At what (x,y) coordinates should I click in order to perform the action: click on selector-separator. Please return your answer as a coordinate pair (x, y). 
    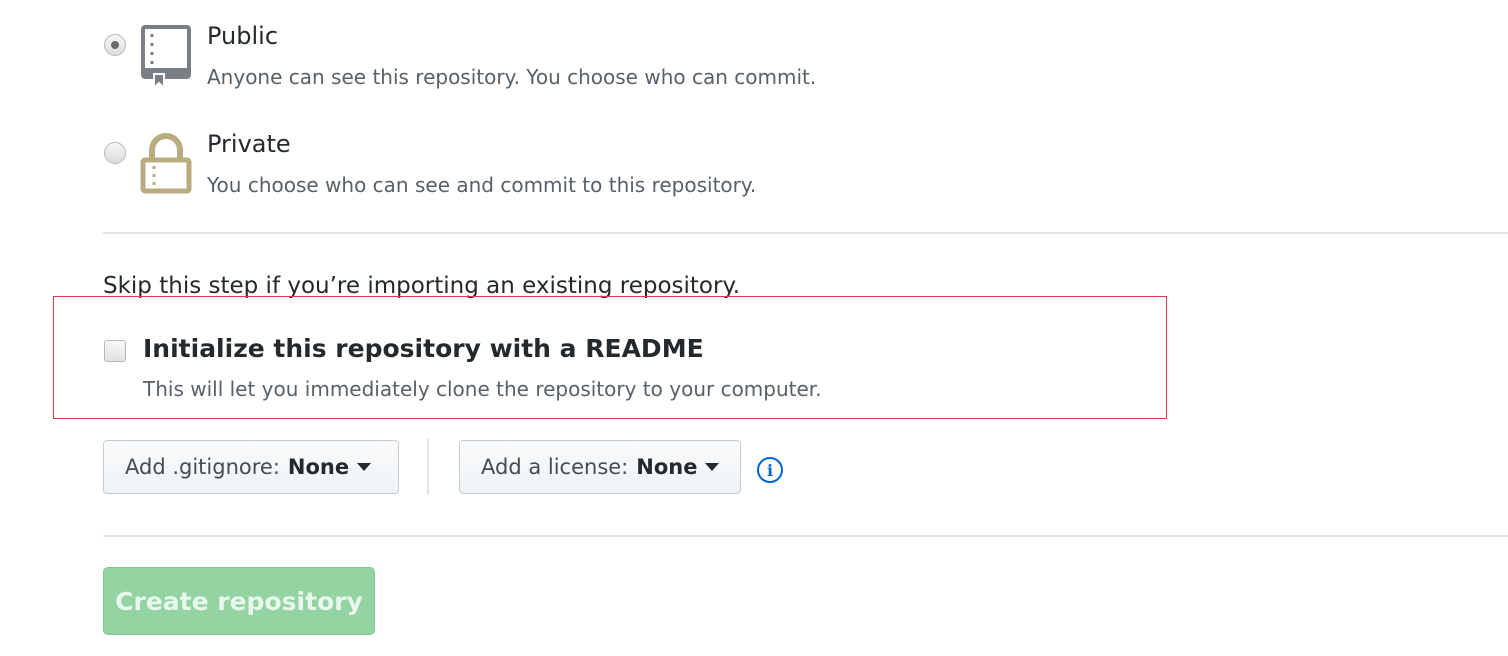
    Looking at the image, I should click on (428, 467).